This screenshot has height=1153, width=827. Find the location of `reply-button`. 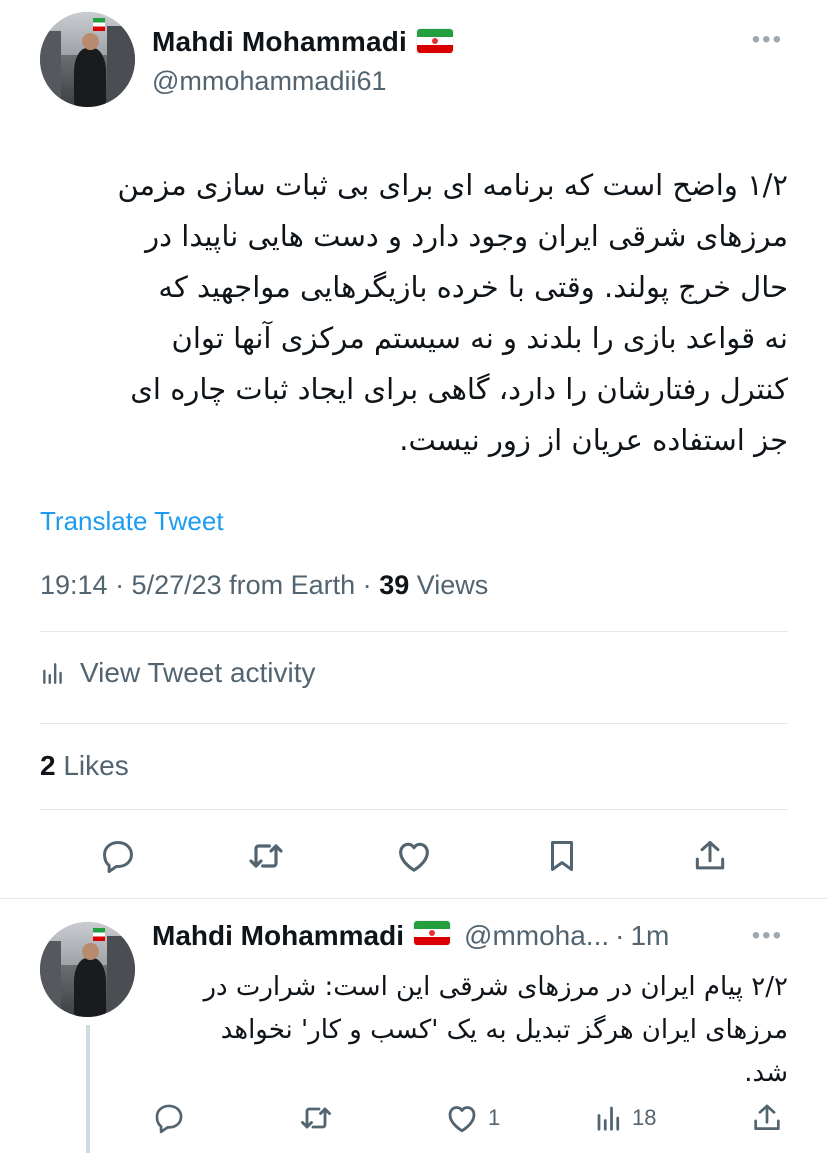

reply-button is located at coordinates (118, 856).